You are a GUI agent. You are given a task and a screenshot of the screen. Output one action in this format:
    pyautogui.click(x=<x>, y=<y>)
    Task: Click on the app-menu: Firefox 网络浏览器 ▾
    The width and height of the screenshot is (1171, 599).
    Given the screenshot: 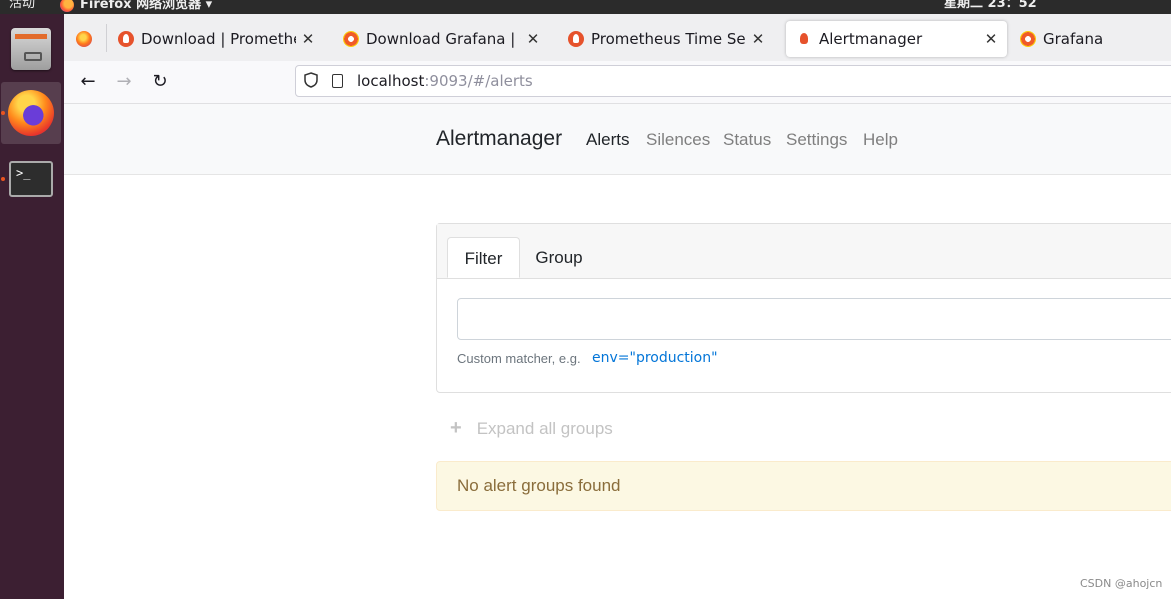 What is the action you would take?
    pyautogui.click(x=136, y=6)
    